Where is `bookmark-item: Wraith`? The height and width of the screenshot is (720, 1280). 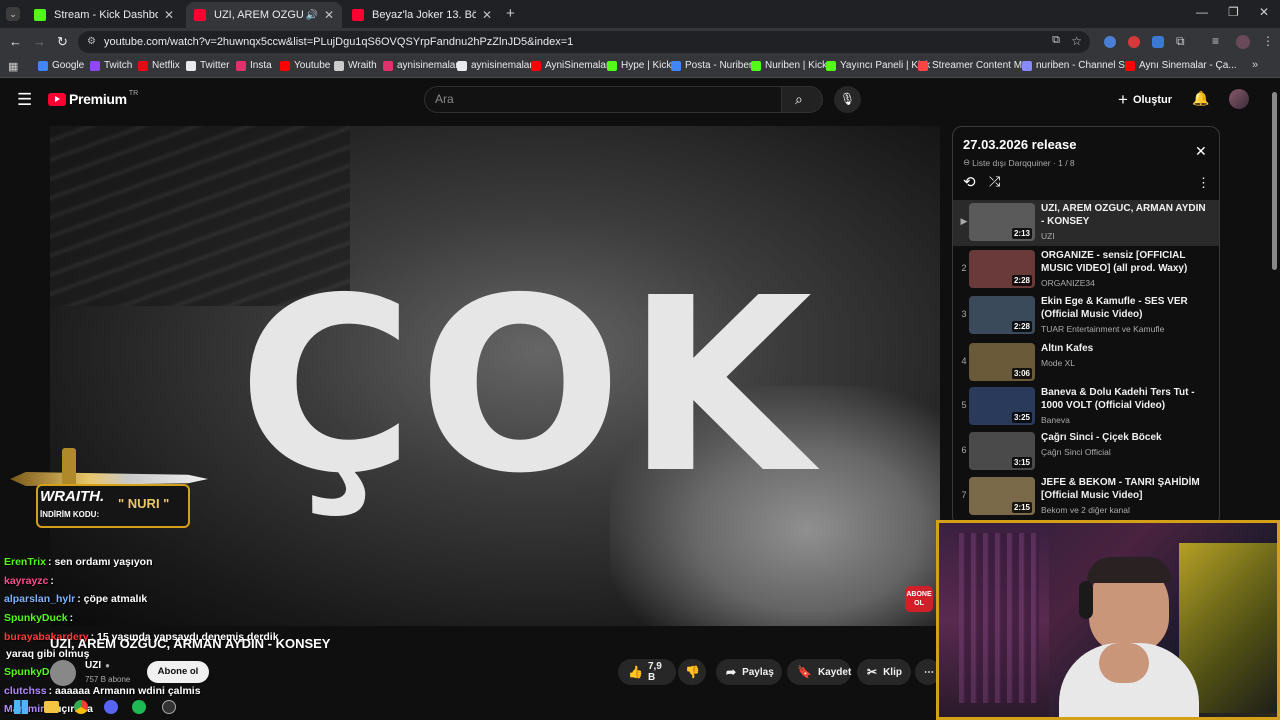 bookmark-item: Wraith is located at coordinates (355, 65).